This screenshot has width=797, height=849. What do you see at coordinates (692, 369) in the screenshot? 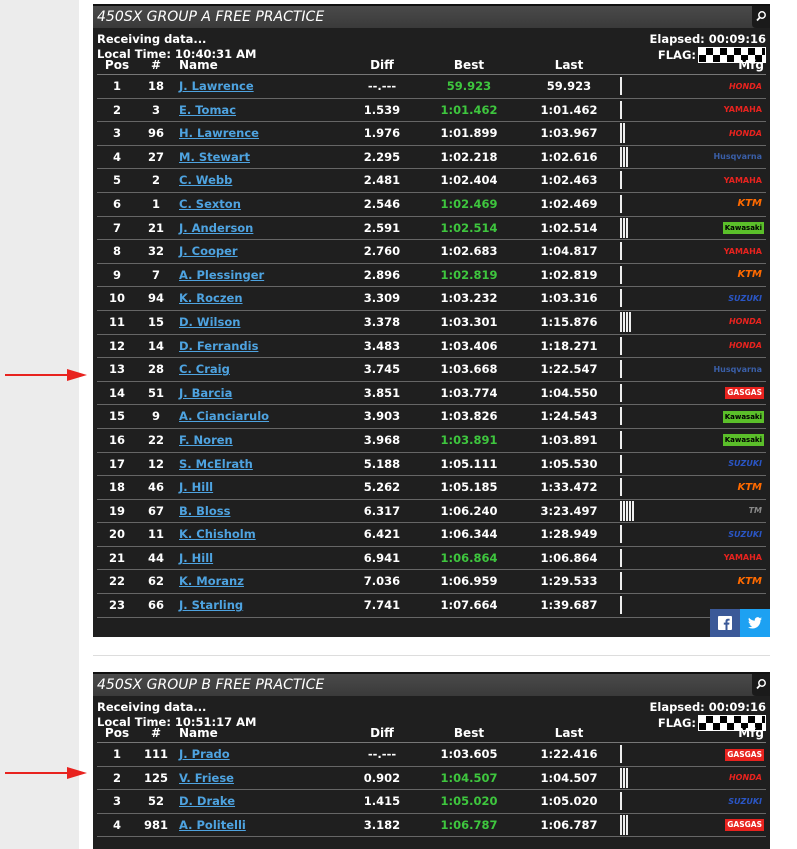
I see `cell-mfg: Husqvarna` at bounding box center [692, 369].